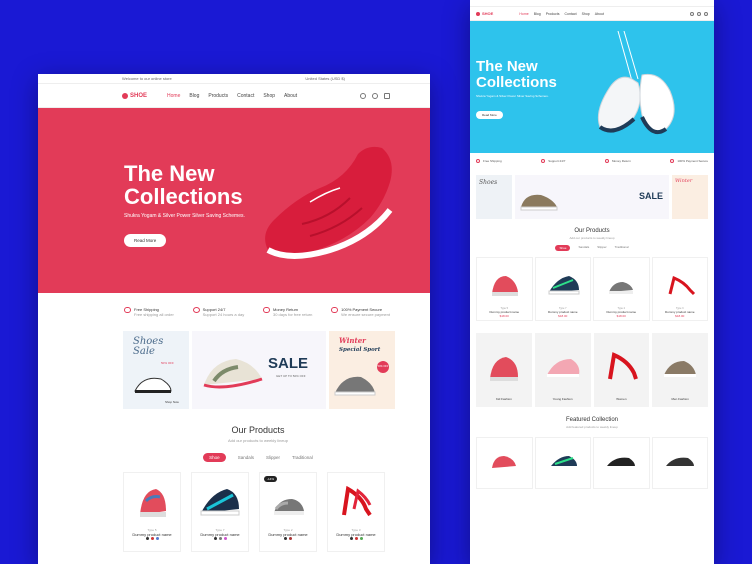  I want to click on back-tab-shoe: Shoe, so click(563, 248).